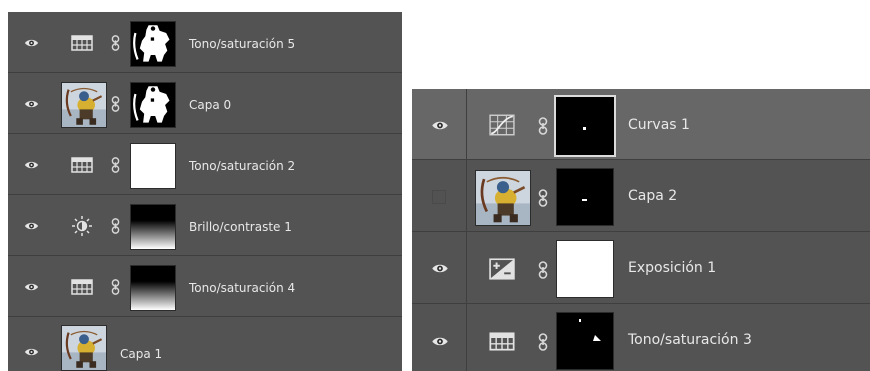 The width and height of the screenshot is (870, 371). What do you see at coordinates (205, 344) in the screenshot?
I see `layer-row: Capa 1` at bounding box center [205, 344].